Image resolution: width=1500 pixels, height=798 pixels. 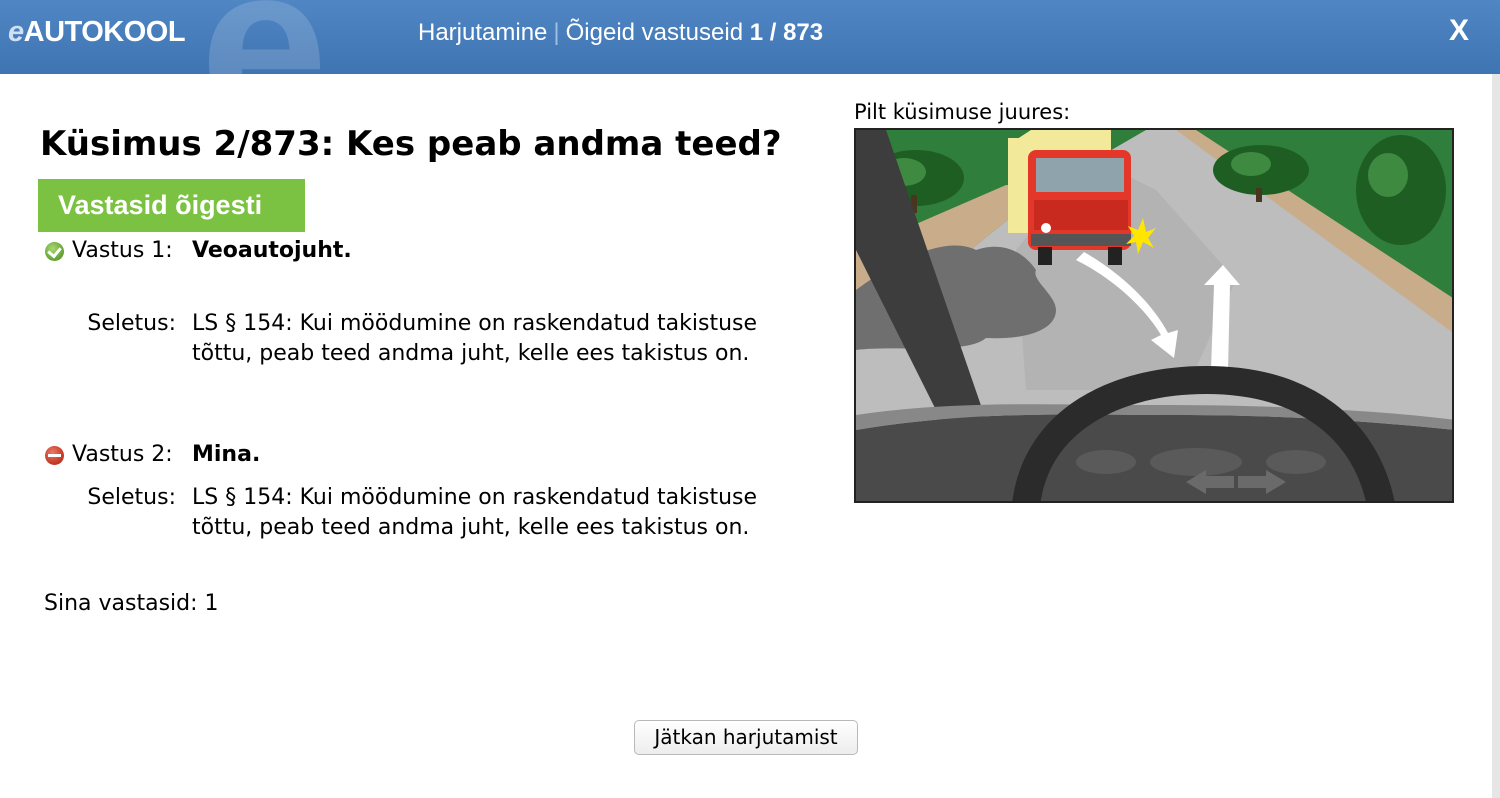 What do you see at coordinates (272, 250) in the screenshot?
I see `answer-1-text: Veoautojuht.` at bounding box center [272, 250].